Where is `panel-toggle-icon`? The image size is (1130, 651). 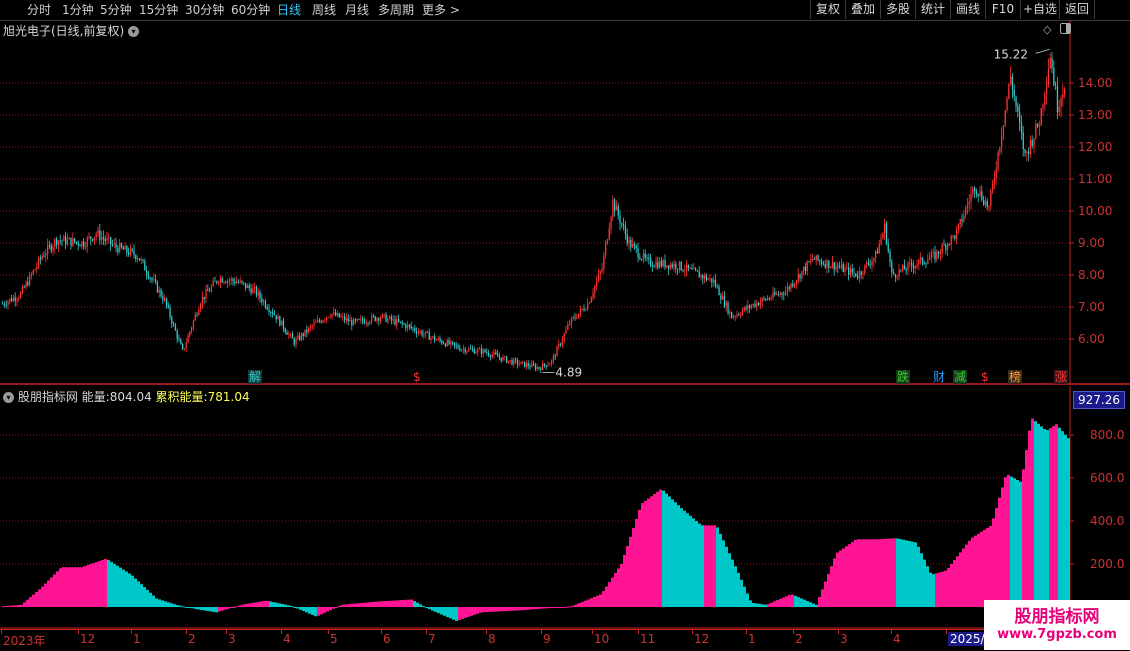
panel-toggle-icon is located at coordinates (1065, 28).